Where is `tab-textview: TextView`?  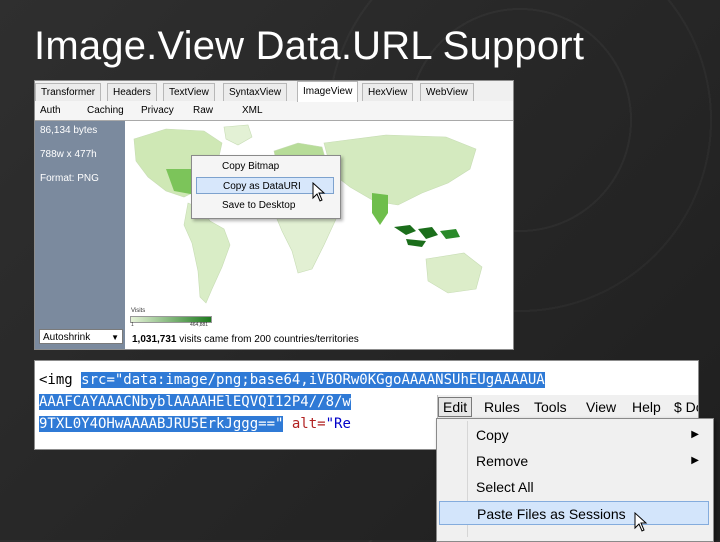
tab-textview: TextView is located at coordinates (189, 92).